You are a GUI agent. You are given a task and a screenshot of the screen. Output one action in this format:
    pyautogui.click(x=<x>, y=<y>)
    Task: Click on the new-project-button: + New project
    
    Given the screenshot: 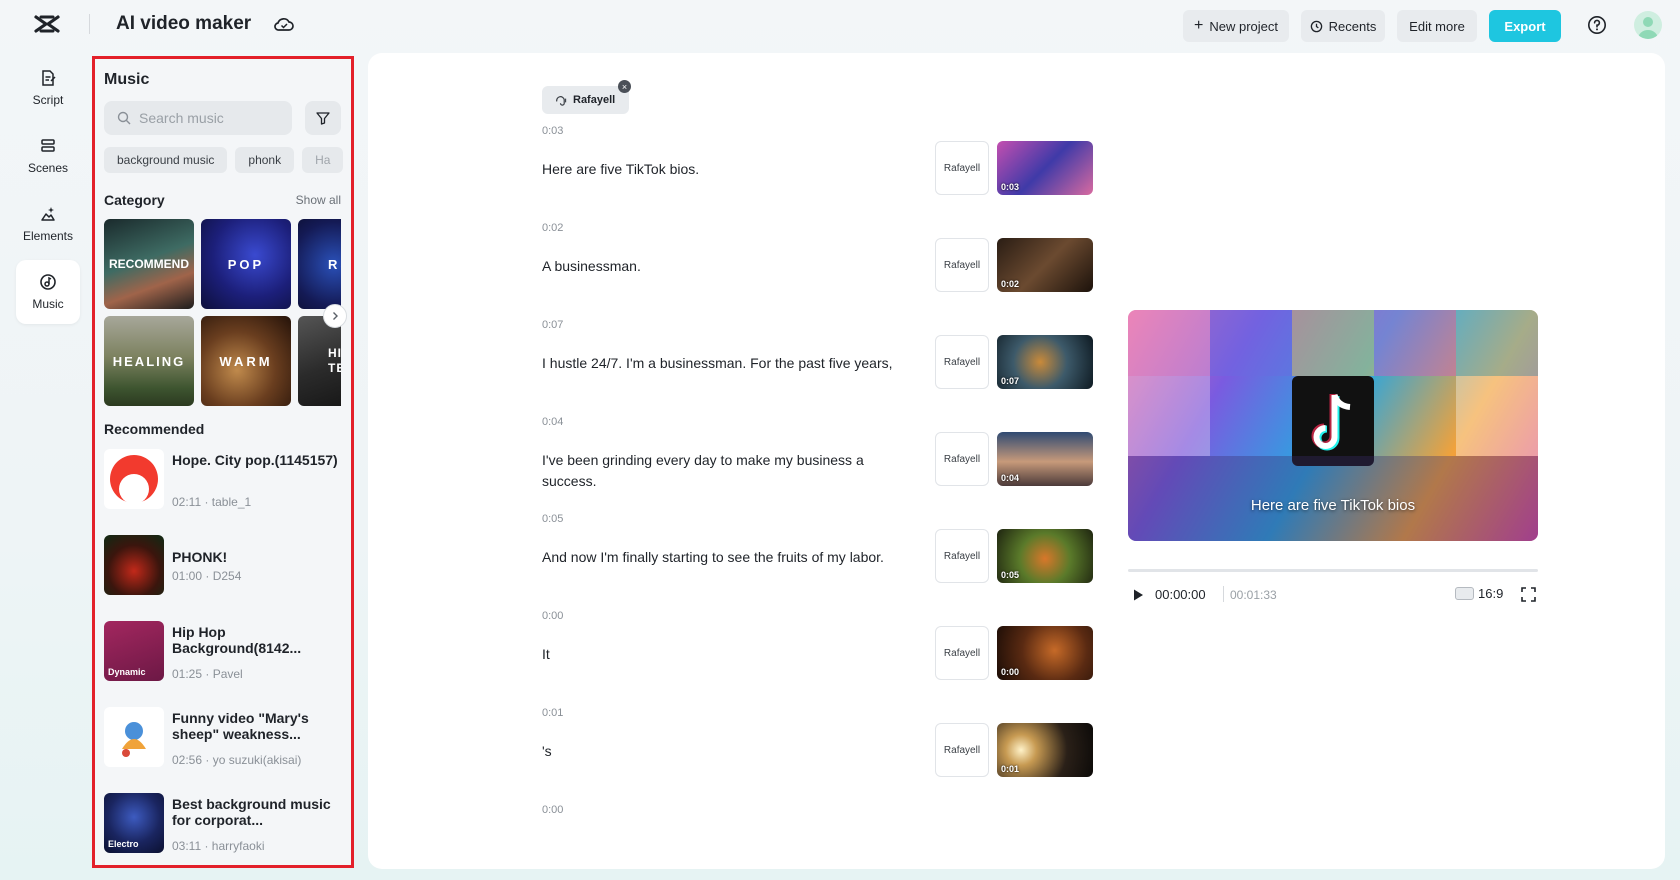 What is the action you would take?
    pyautogui.click(x=1236, y=26)
    